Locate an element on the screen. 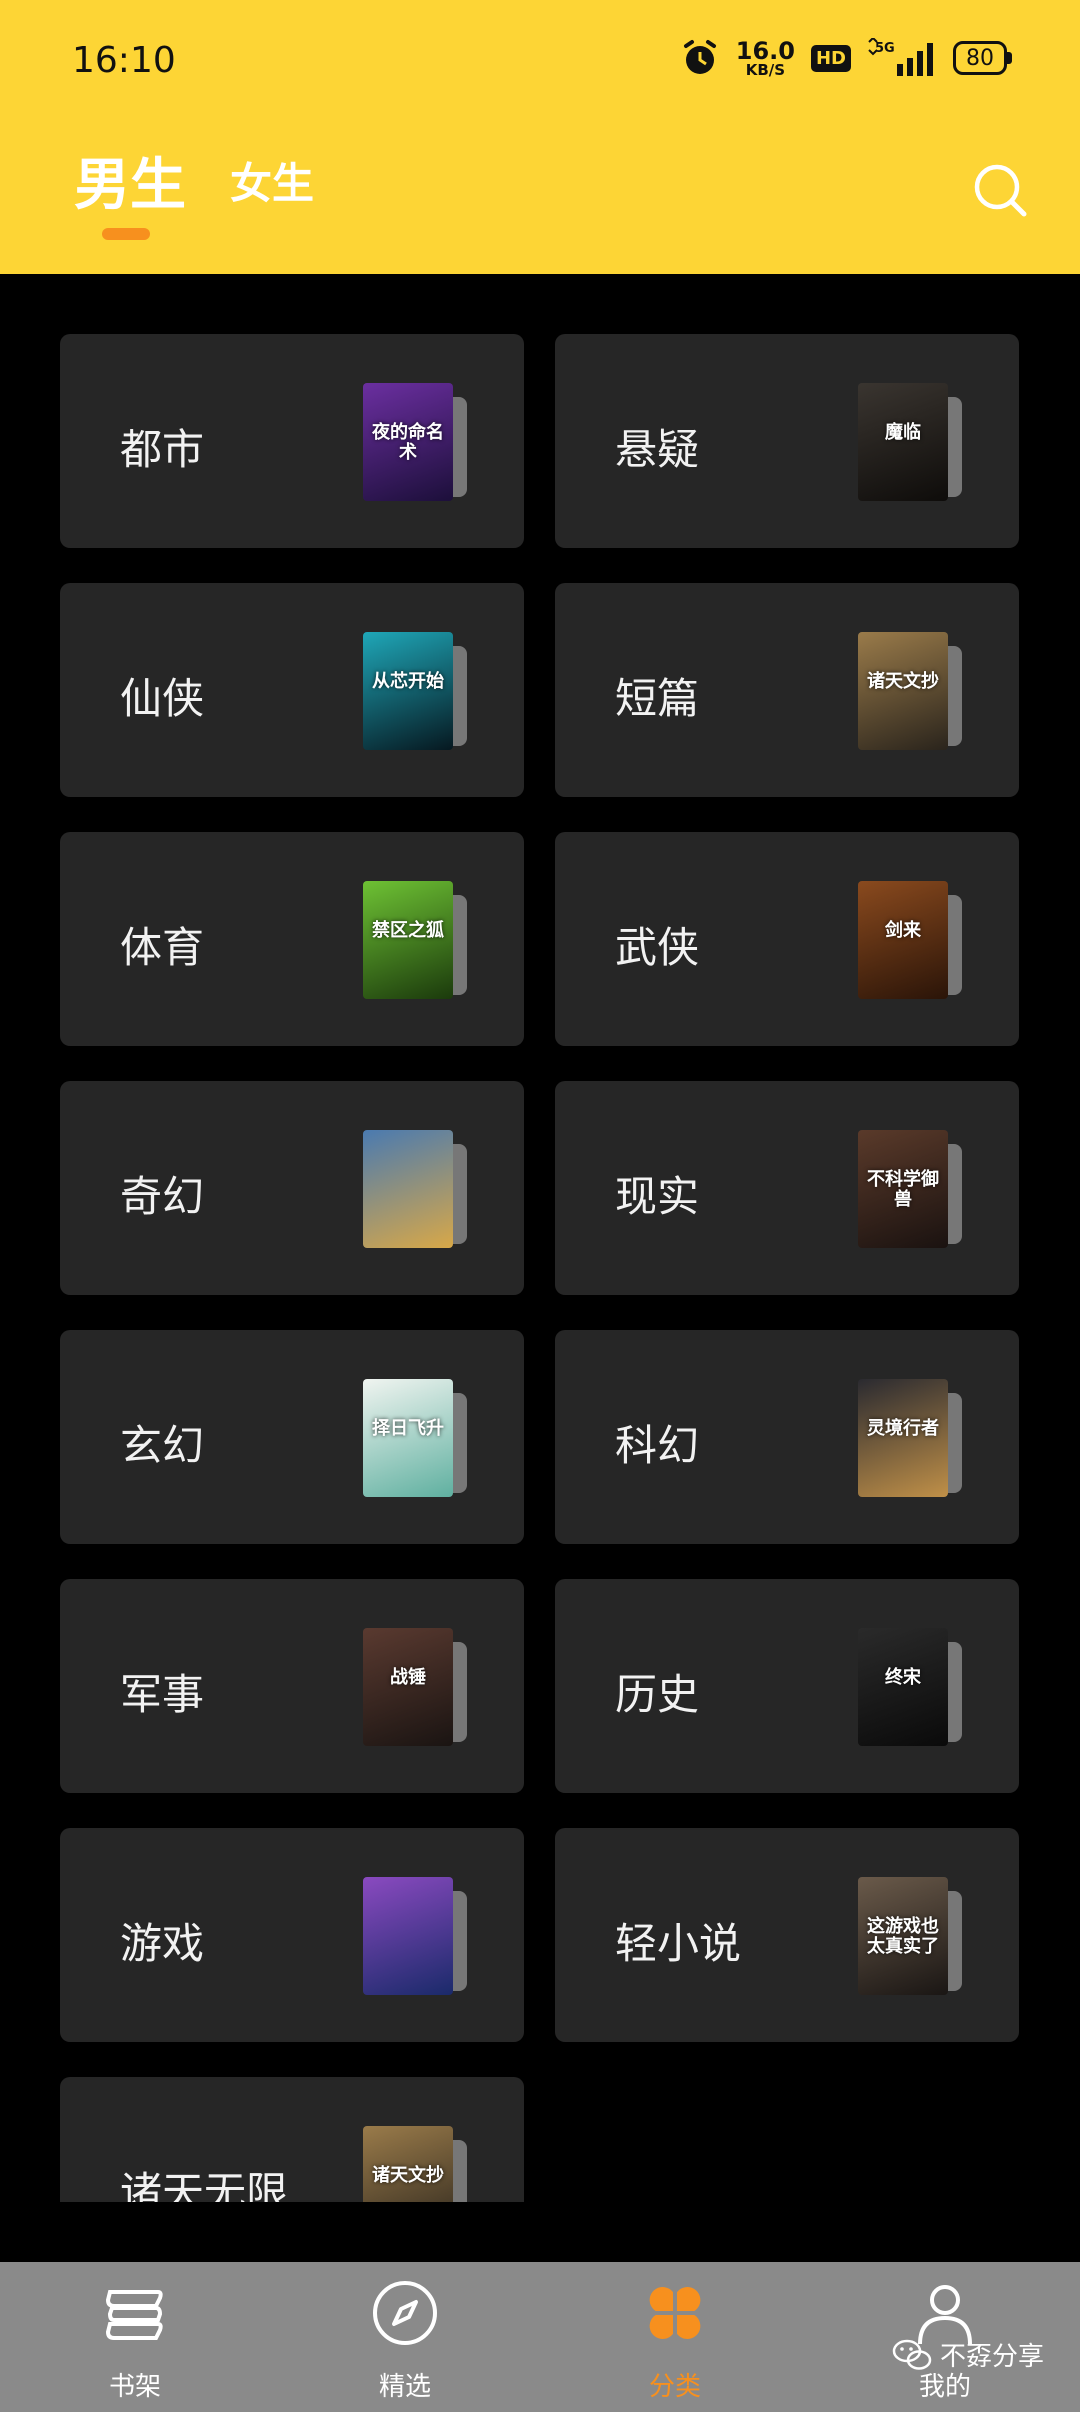 The height and width of the screenshot is (2412, 1080). book-cover-thumbnail: 灵境行者 is located at coordinates (910, 1438).